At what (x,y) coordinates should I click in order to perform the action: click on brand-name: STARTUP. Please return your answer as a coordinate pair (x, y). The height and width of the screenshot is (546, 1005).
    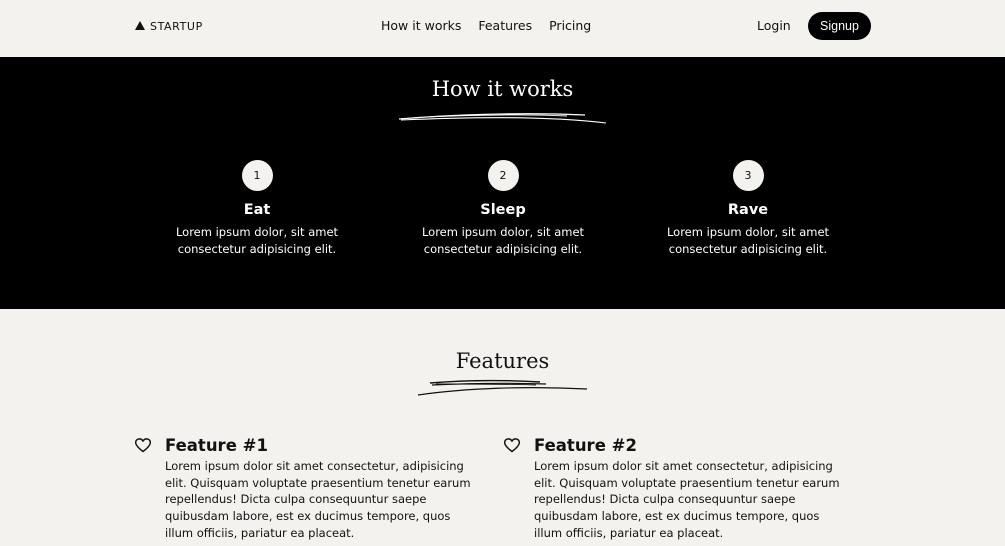
    Looking at the image, I should click on (176, 26).